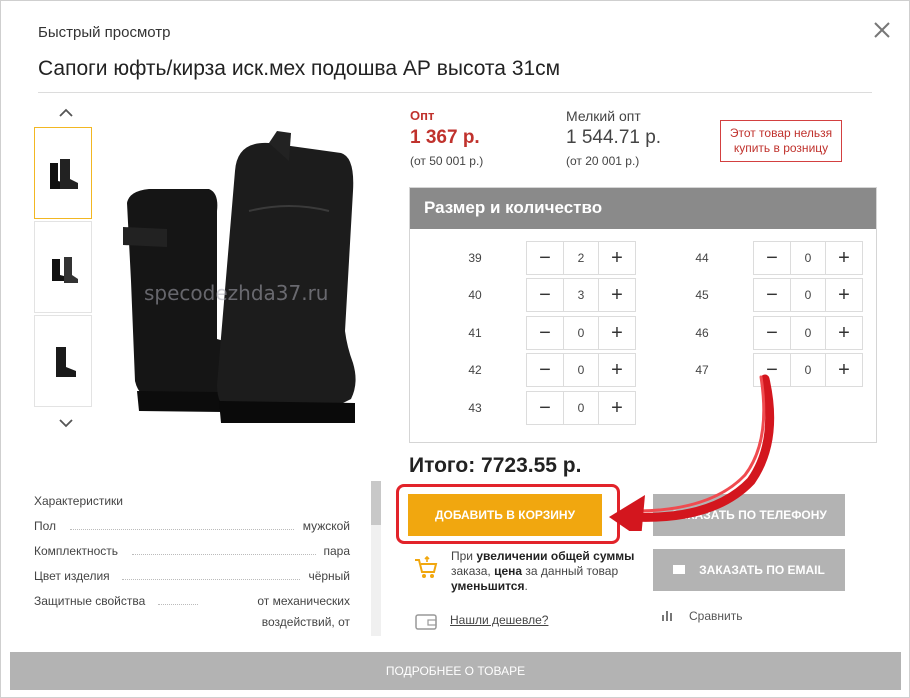 The height and width of the screenshot is (698, 910). What do you see at coordinates (66, 423) in the screenshot?
I see `chevron-down-icon` at bounding box center [66, 423].